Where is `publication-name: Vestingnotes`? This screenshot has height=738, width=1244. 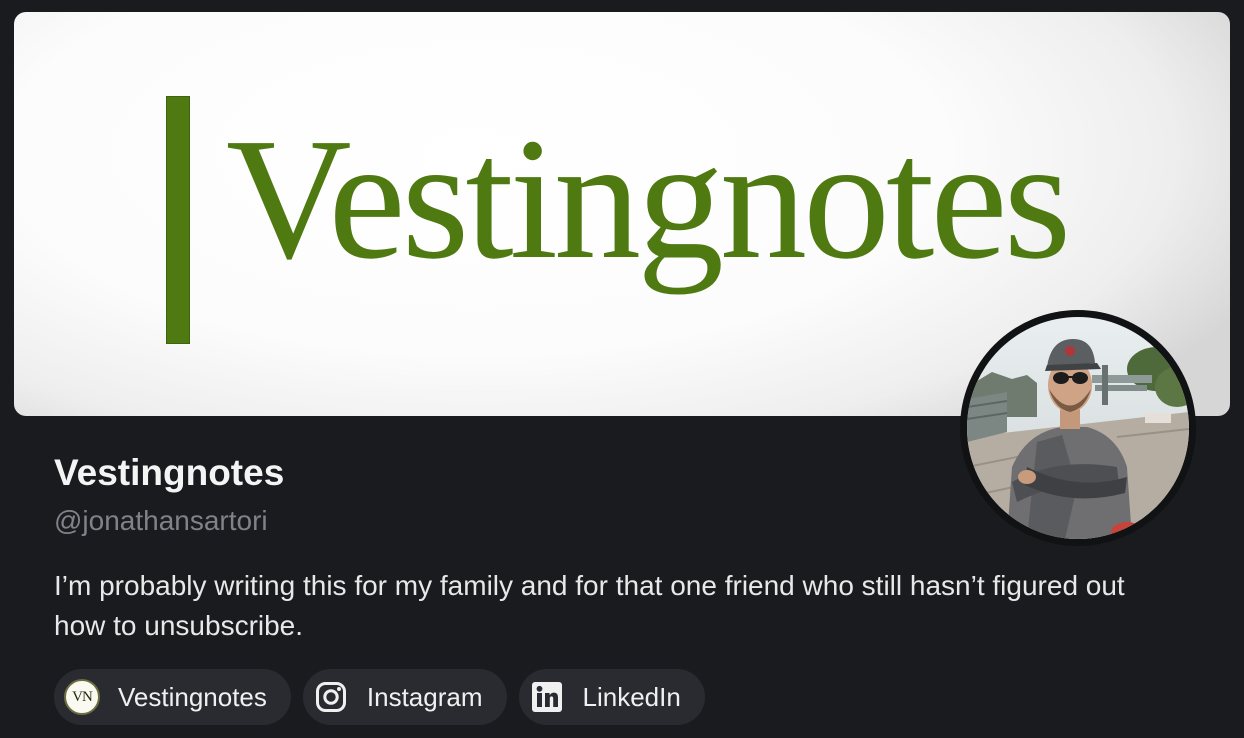 publication-name: Vestingnotes is located at coordinates (169, 472).